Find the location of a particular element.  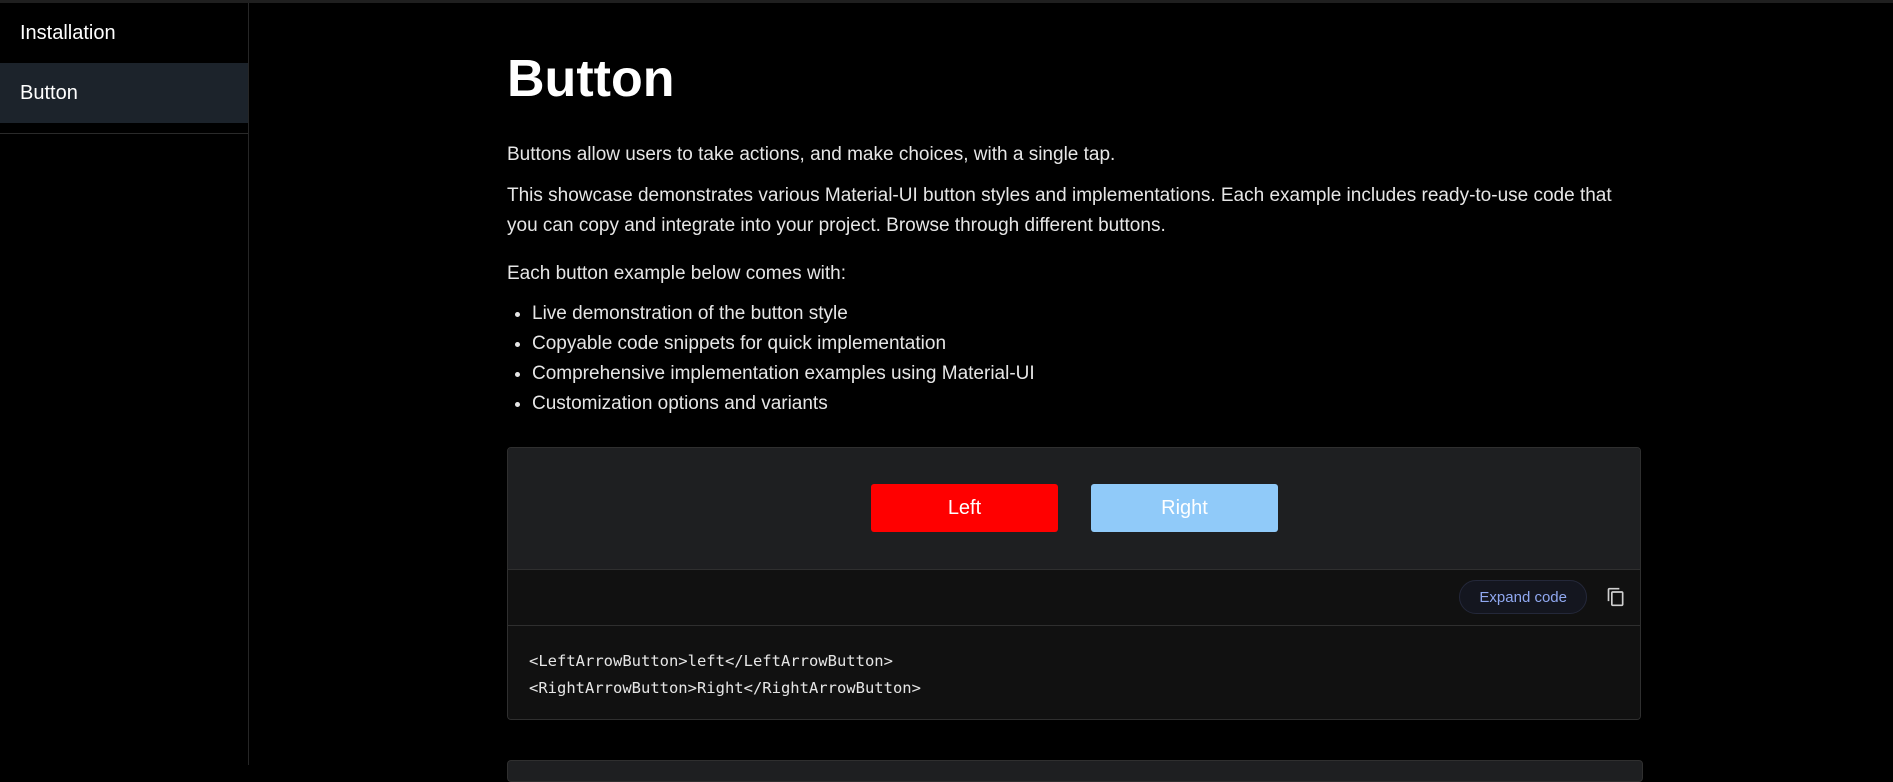

demo-preview: Left Right is located at coordinates (1074, 509).